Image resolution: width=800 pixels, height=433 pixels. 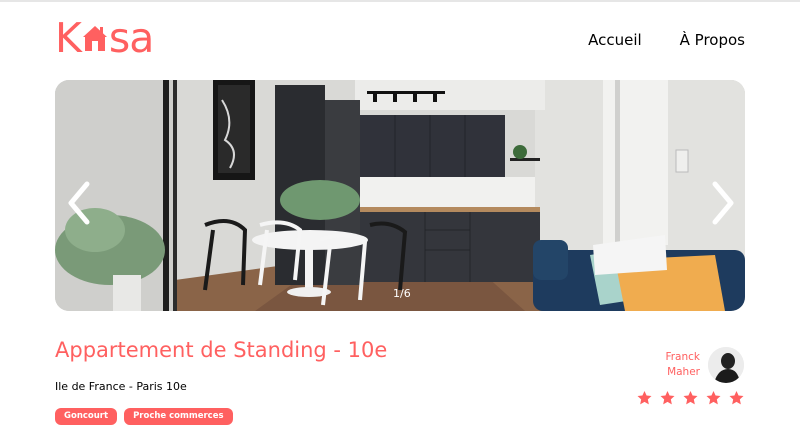 I want to click on logo: K sa, so click(x=104, y=38).